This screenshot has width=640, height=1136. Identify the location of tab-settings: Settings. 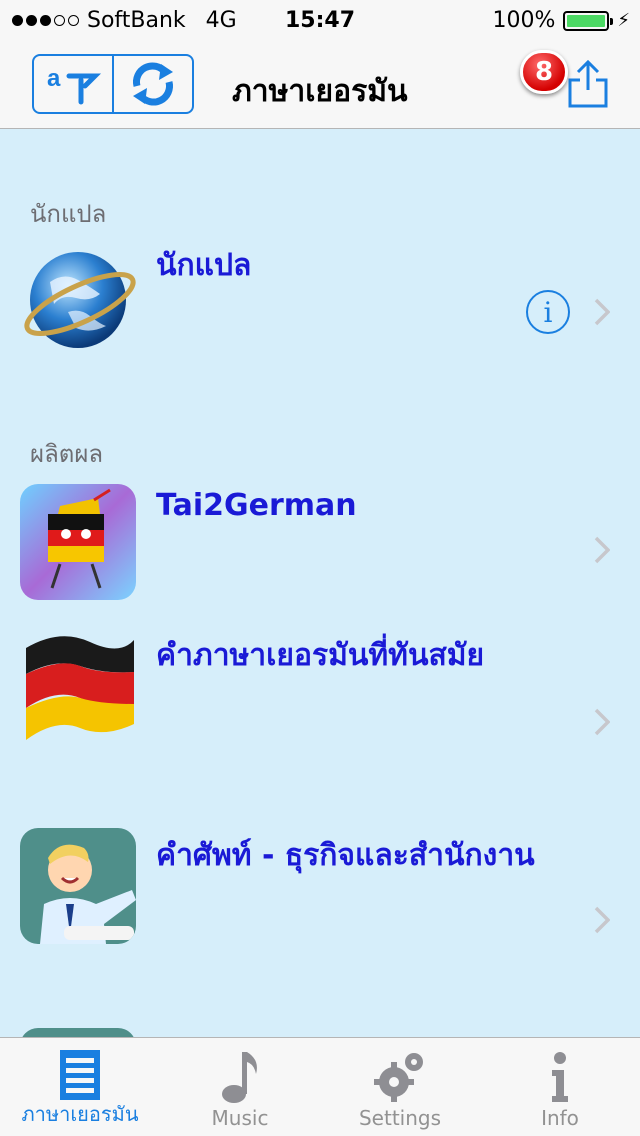
(400, 1087).